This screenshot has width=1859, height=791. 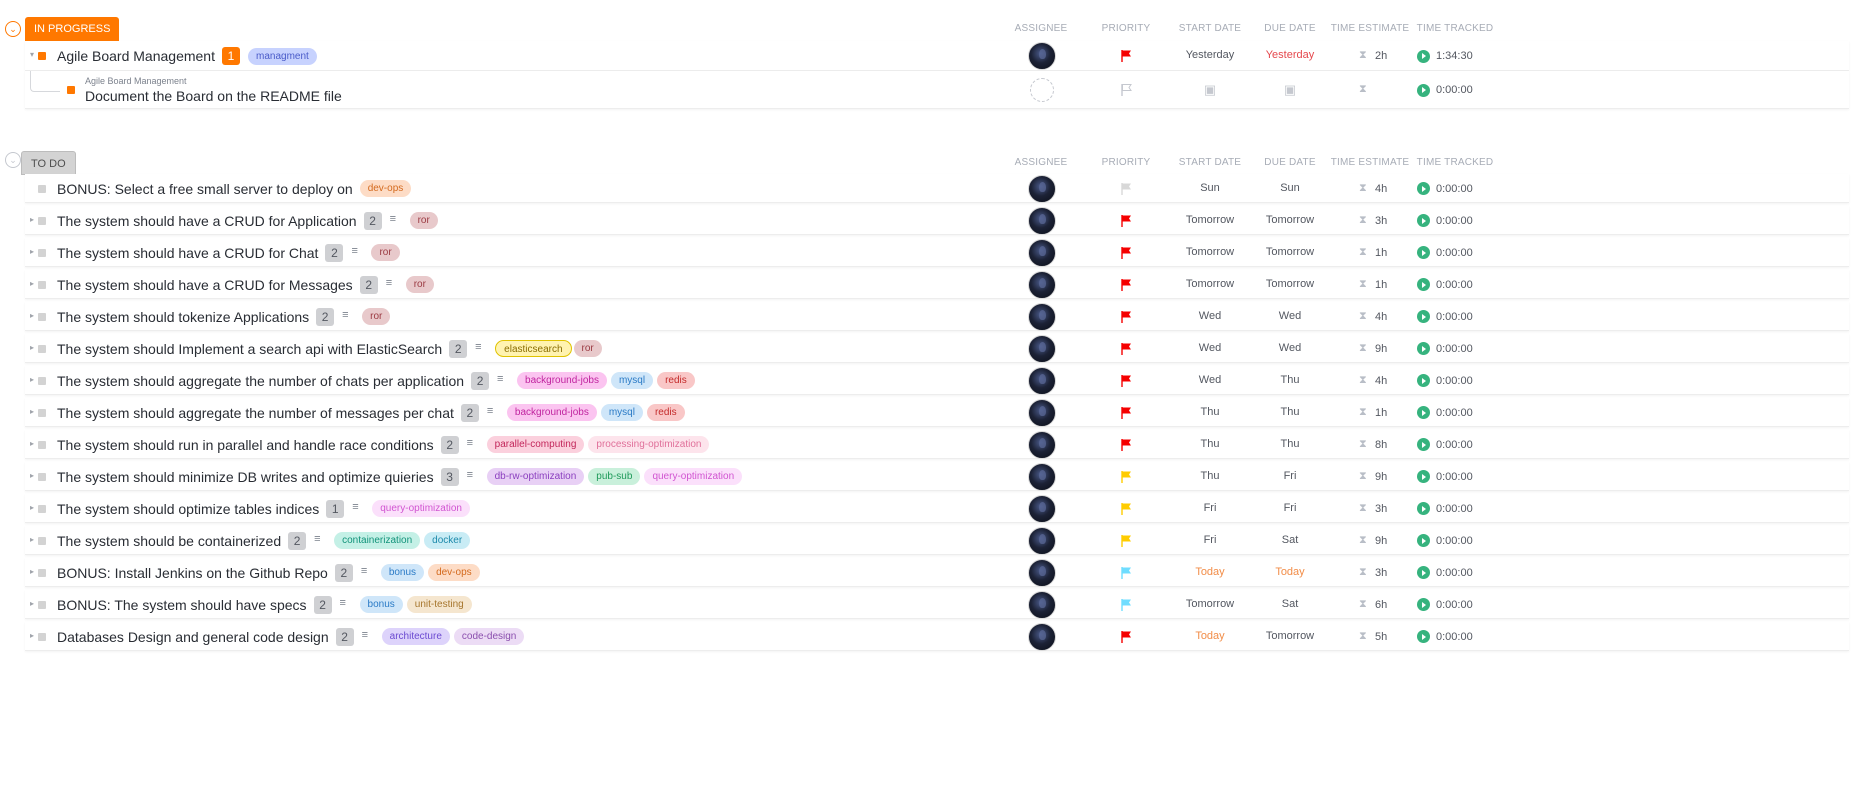 What do you see at coordinates (1290, 348) in the screenshot?
I see `due-date: Wed` at bounding box center [1290, 348].